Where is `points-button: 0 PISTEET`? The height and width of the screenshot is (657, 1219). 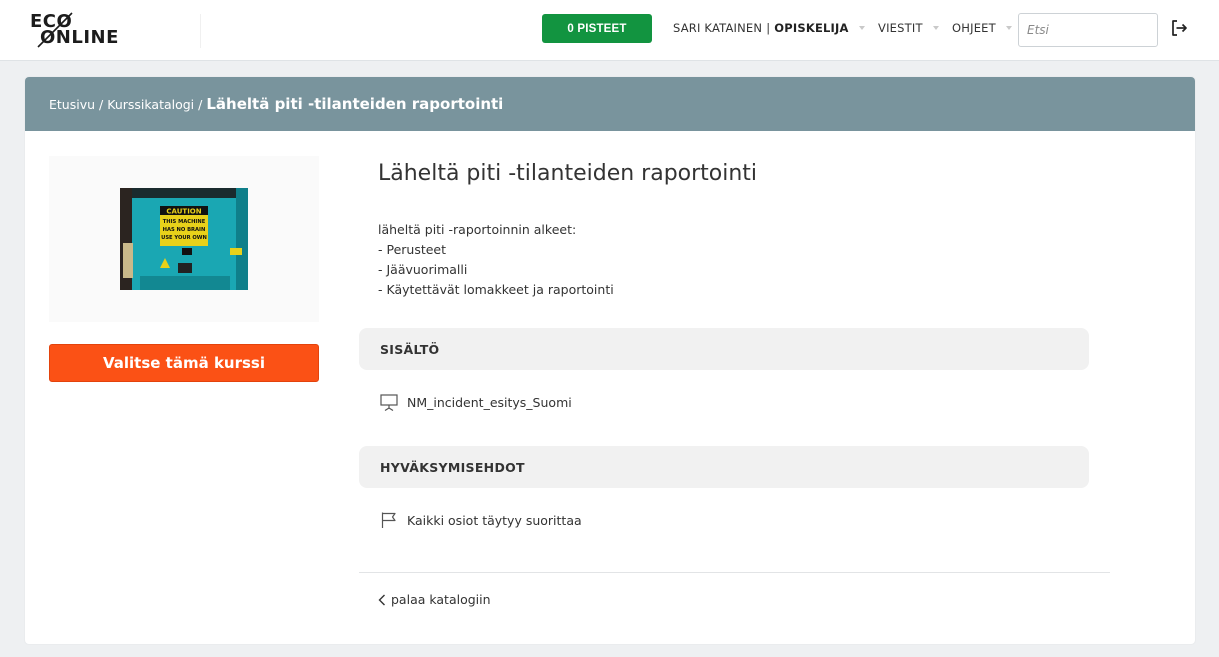 points-button: 0 PISTEET is located at coordinates (597, 28).